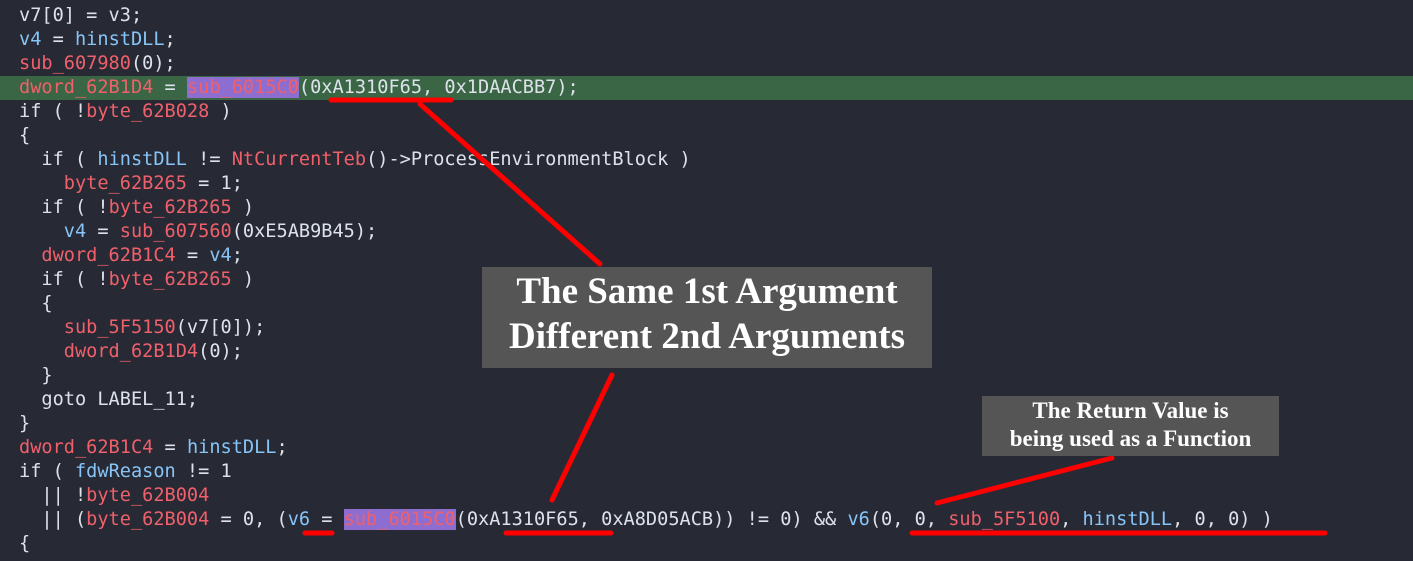 The image size is (1413, 561). Describe the element at coordinates (1130, 410) in the screenshot. I see `callout-line-1: The Return Value is` at that location.